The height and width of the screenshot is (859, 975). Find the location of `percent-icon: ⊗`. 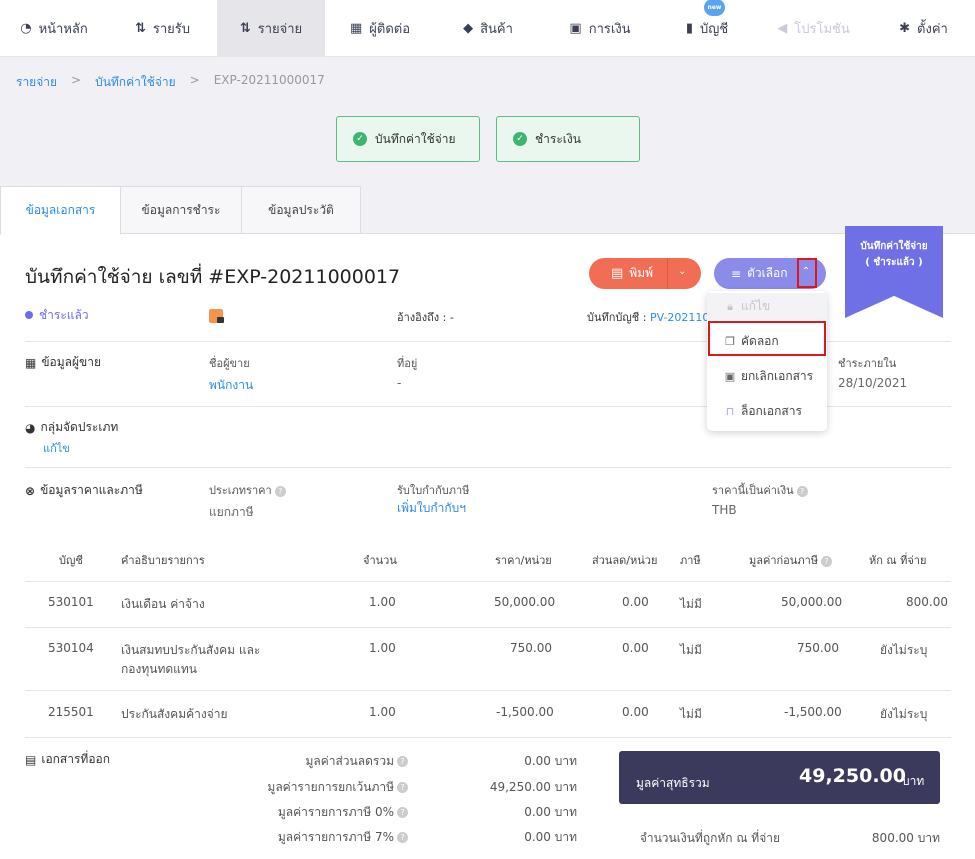

percent-icon: ⊗ is located at coordinates (30, 490).